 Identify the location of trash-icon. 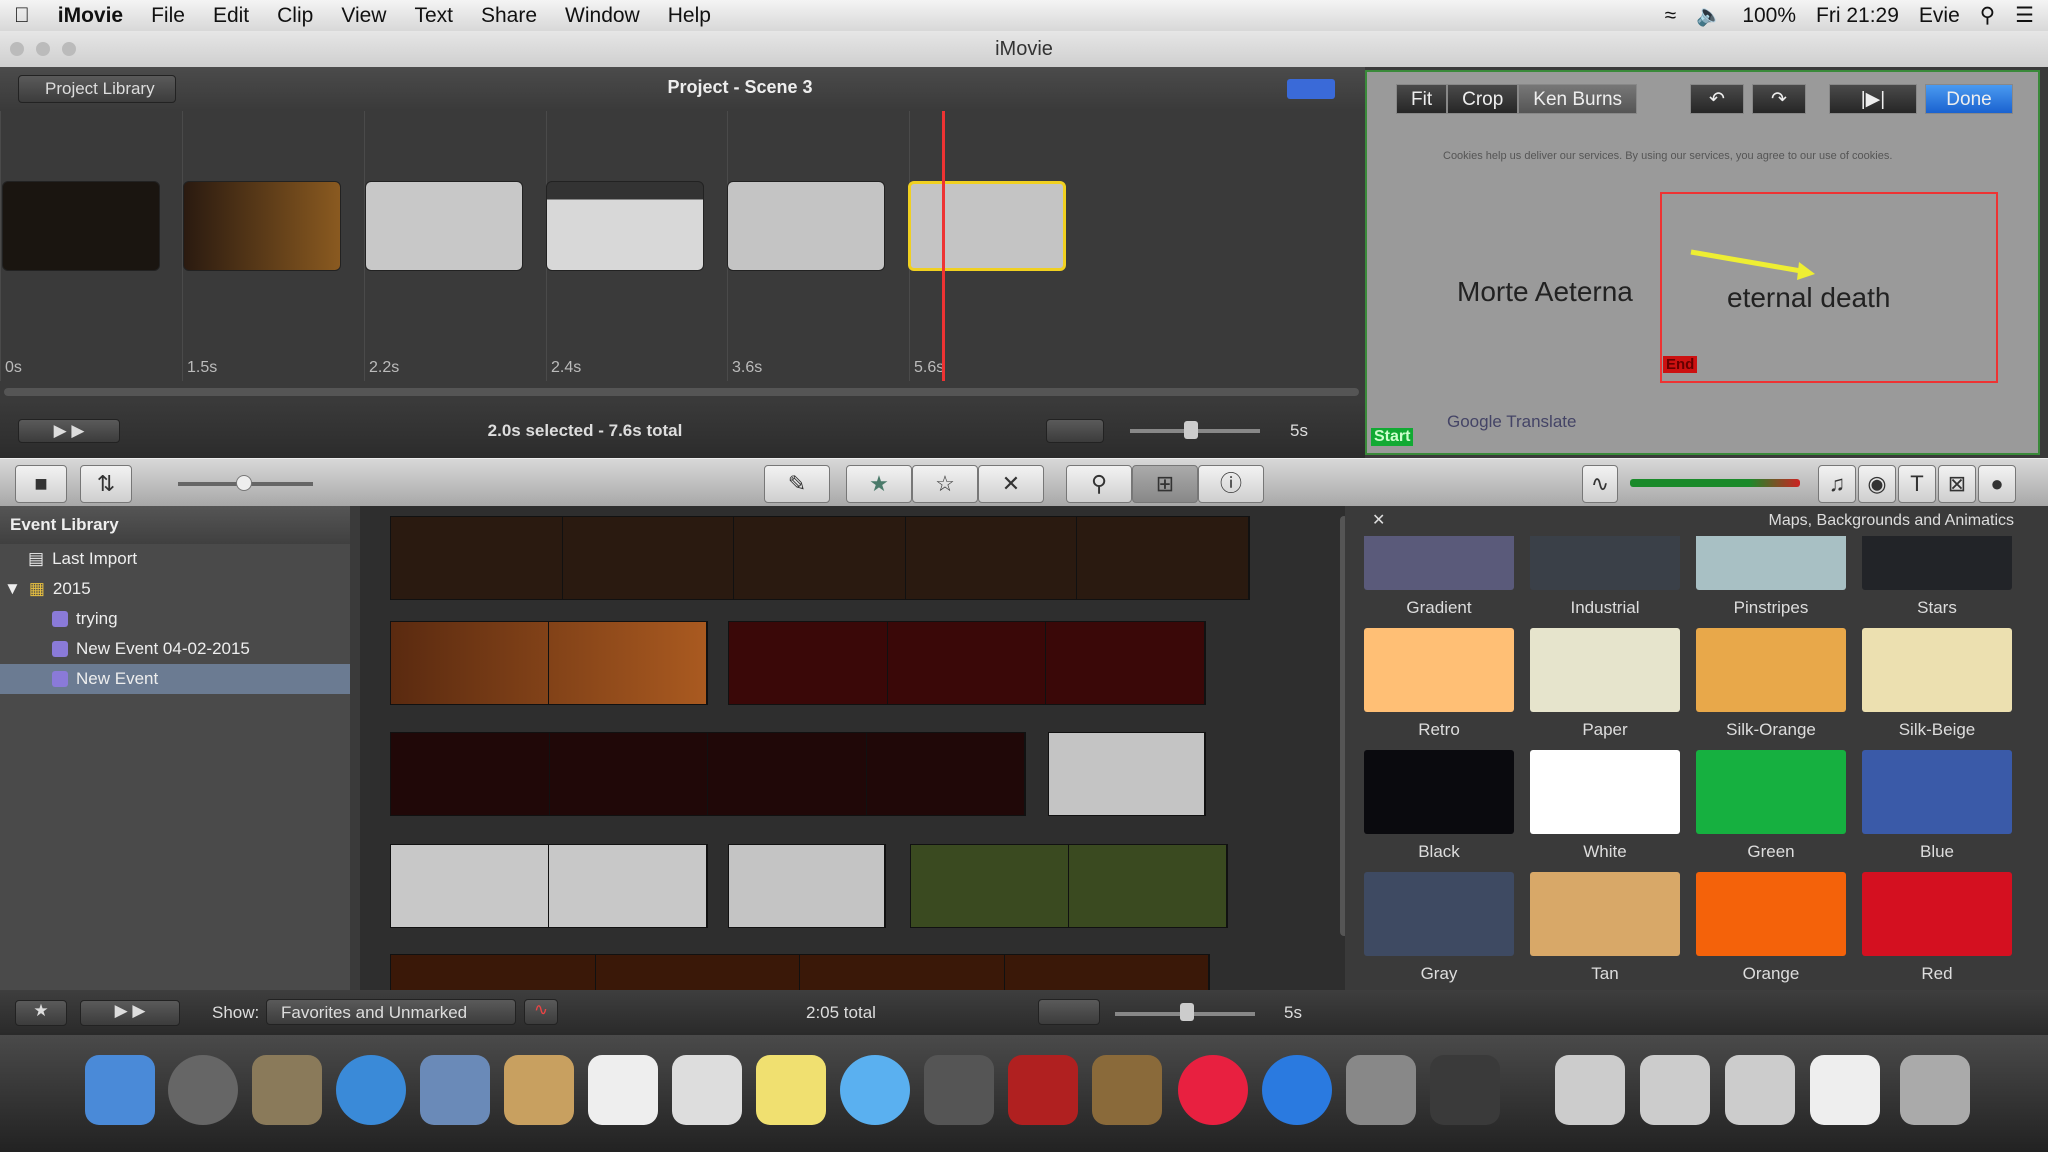
(1935, 1090).